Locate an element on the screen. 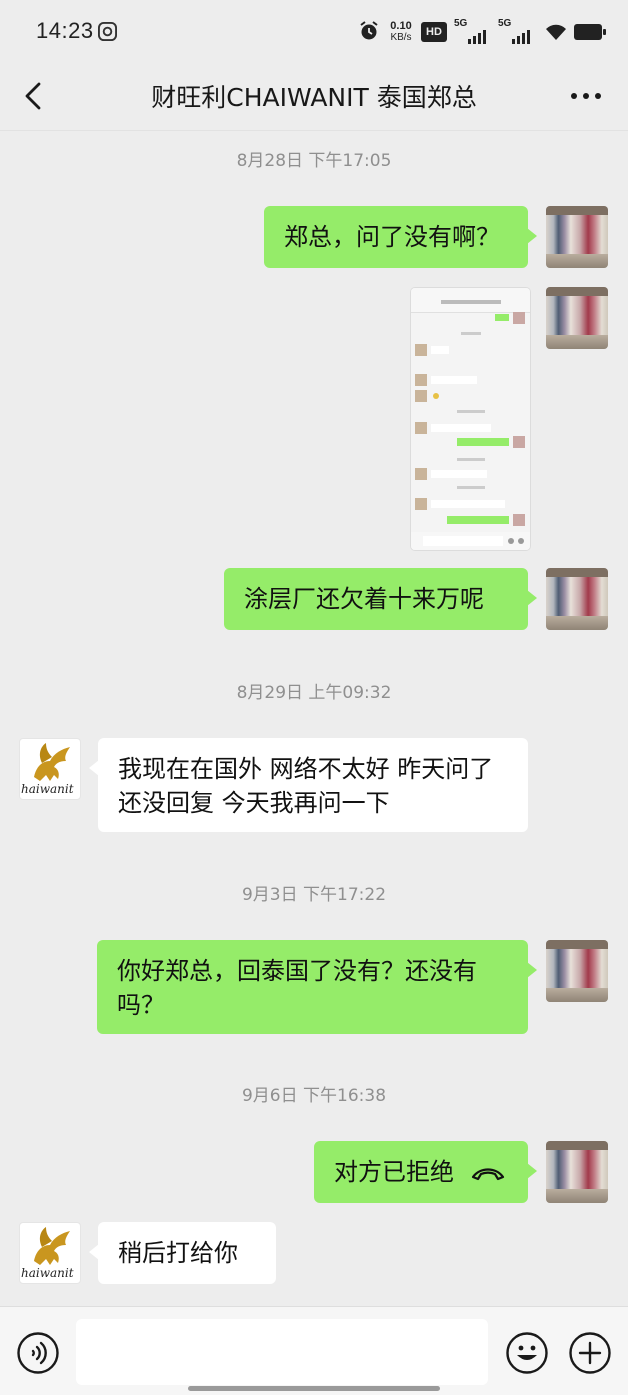  message-text: 稍后打给你 is located at coordinates (178, 1253).